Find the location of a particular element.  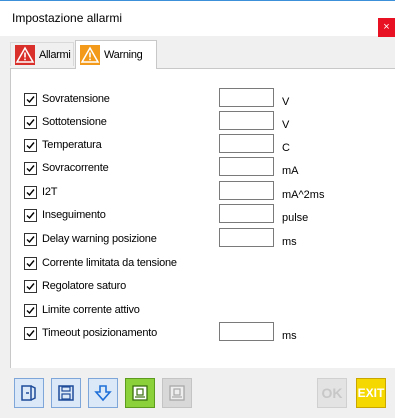

open-file-icon is located at coordinates (28, 393).